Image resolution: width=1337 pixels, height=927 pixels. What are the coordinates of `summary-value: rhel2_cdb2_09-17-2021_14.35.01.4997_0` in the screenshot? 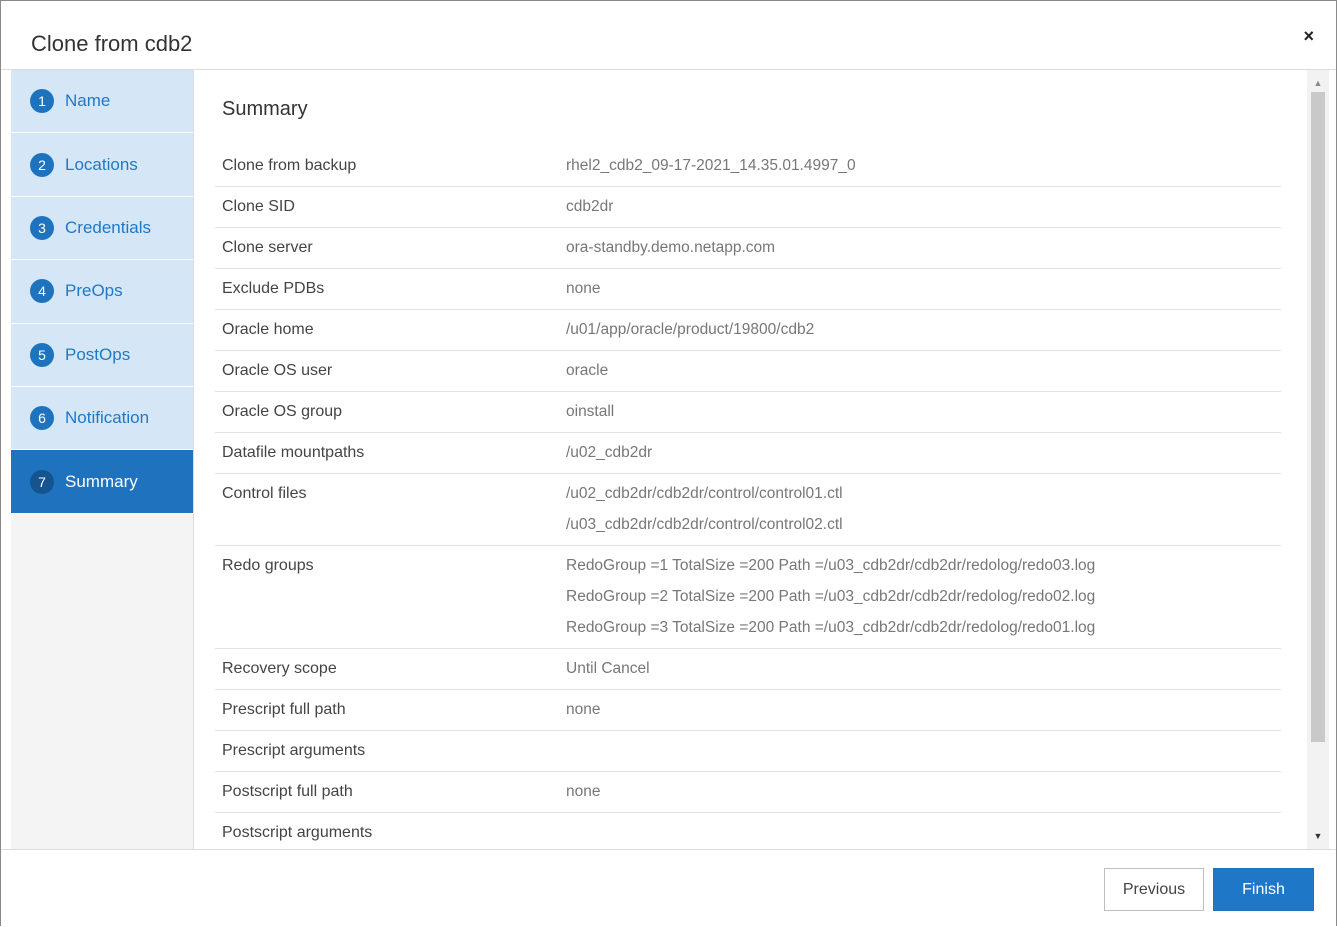 It's located at (711, 165).